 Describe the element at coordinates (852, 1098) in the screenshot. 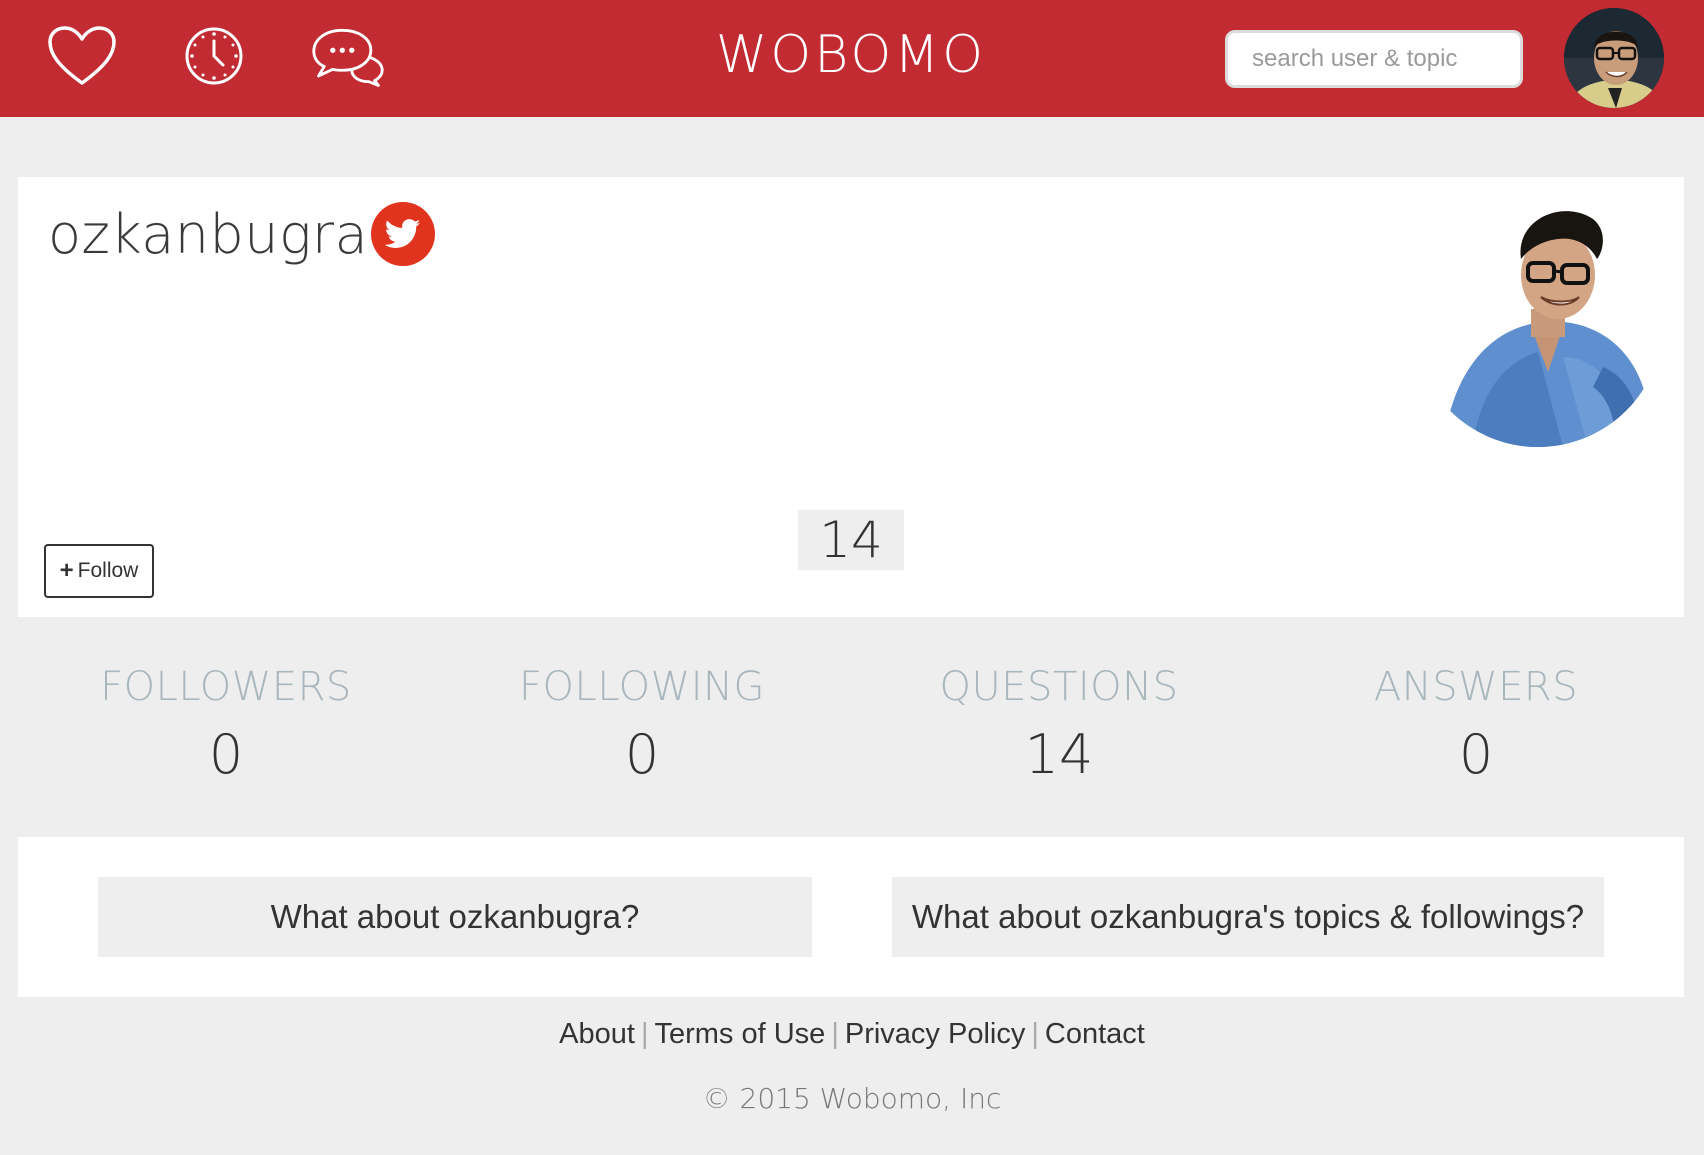

I see `copyright-text: © 2015 Wobomo, Inc` at that location.